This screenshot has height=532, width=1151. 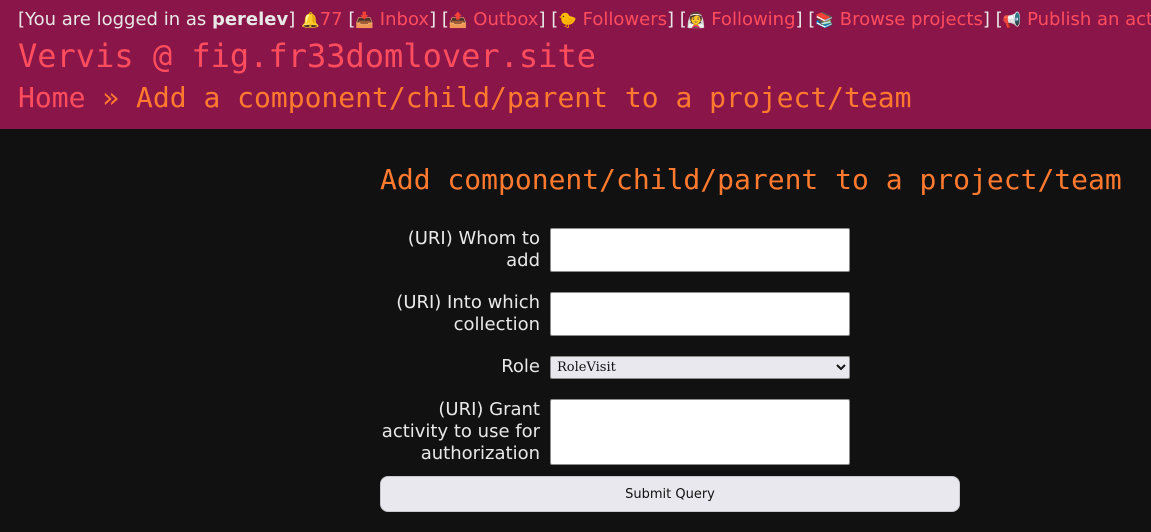 I want to click on breadcrumb-home-link: Home, so click(x=51, y=97).